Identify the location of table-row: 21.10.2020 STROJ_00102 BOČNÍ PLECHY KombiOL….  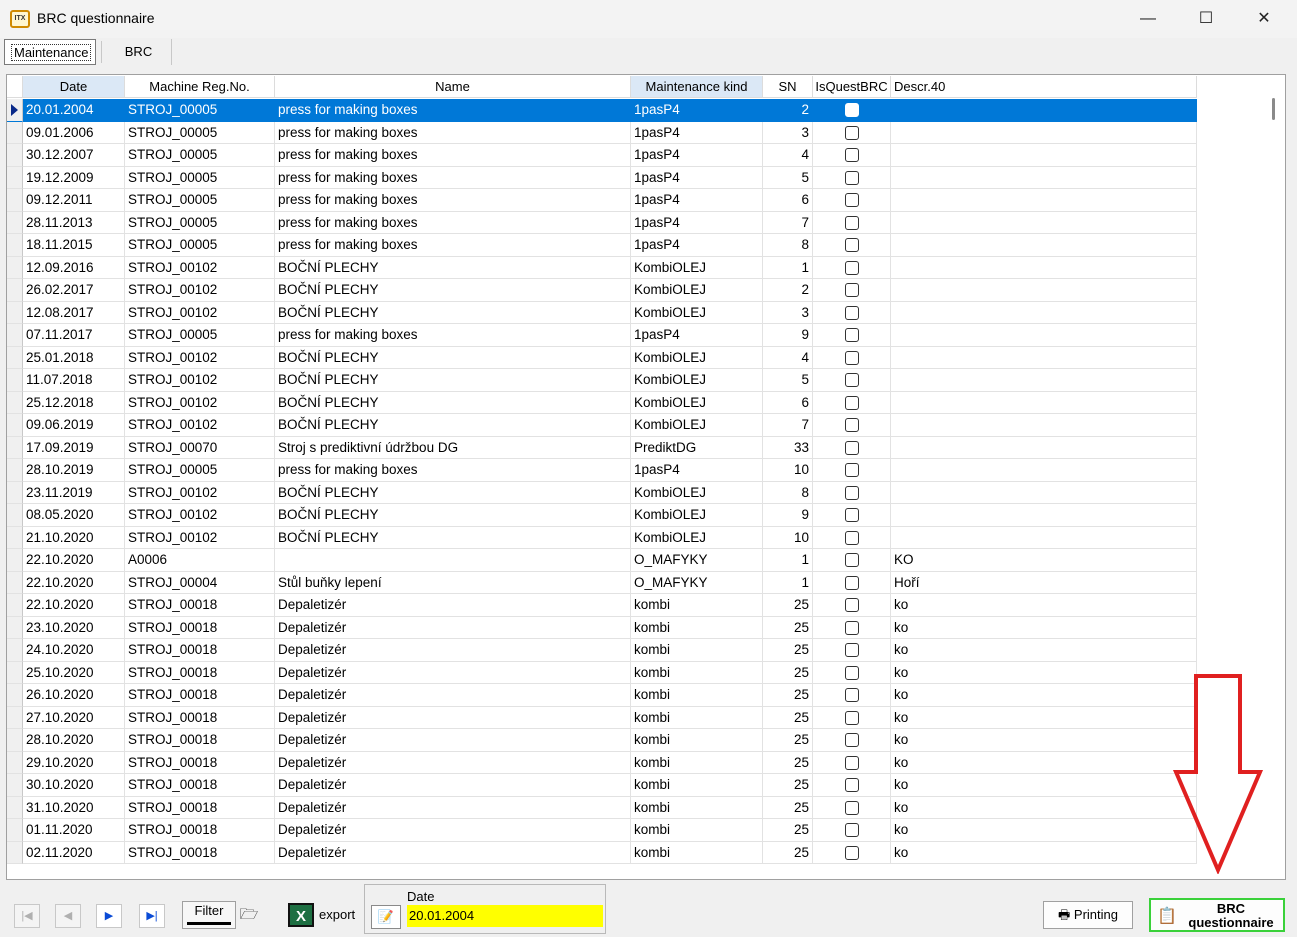
(602, 537).